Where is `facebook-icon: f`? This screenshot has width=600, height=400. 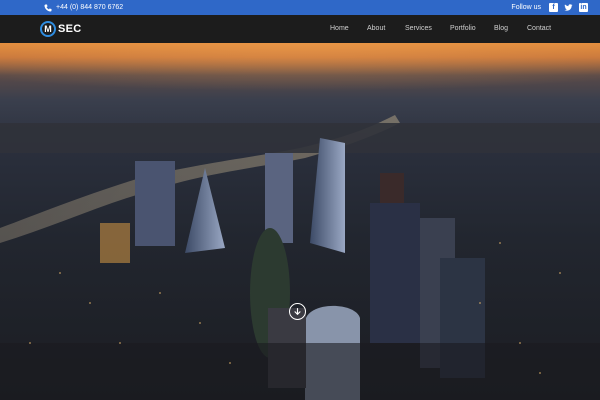 facebook-icon: f is located at coordinates (553, 7).